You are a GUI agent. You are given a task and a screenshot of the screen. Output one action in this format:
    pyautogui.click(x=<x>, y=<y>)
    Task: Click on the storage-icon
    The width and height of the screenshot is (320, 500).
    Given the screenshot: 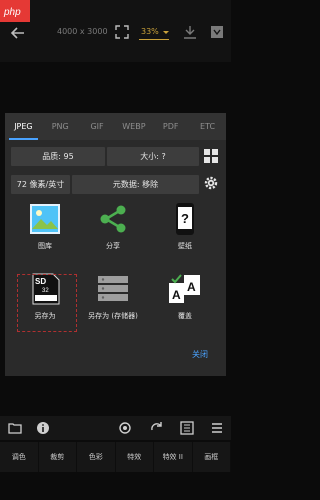 What is the action you would take?
    pyautogui.click(x=113, y=288)
    